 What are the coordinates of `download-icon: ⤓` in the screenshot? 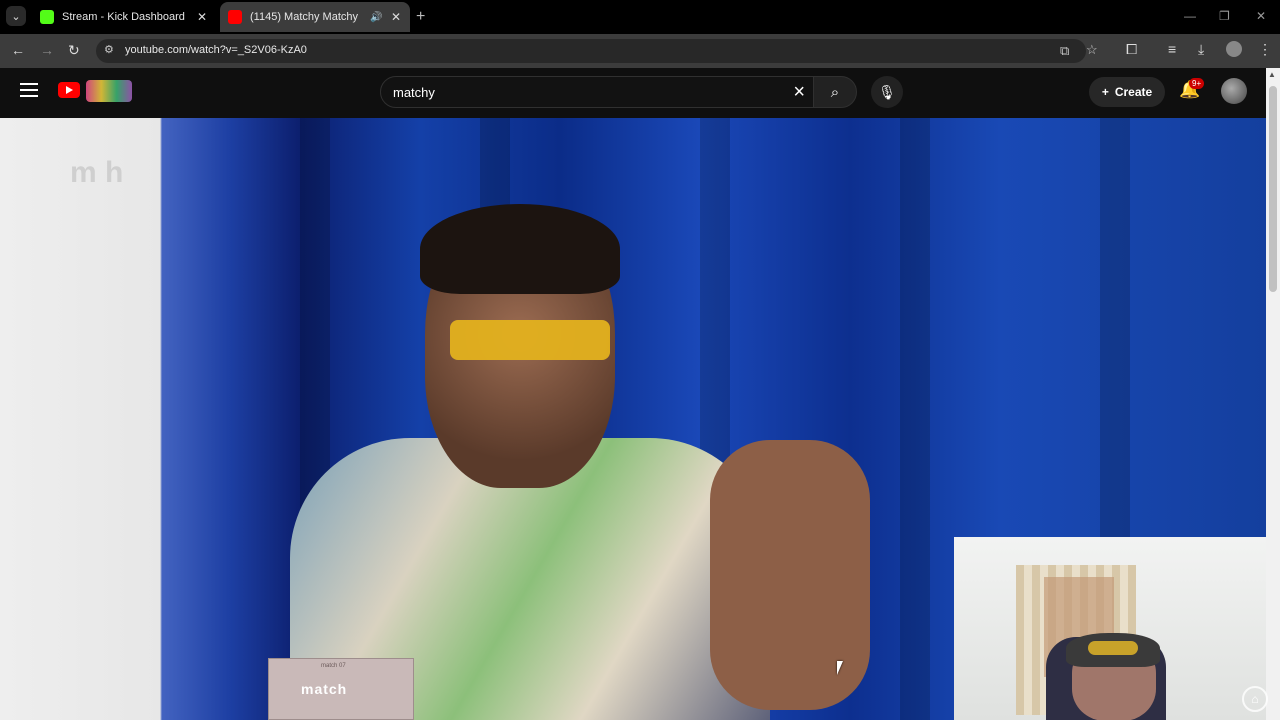 It's located at (1201, 49).